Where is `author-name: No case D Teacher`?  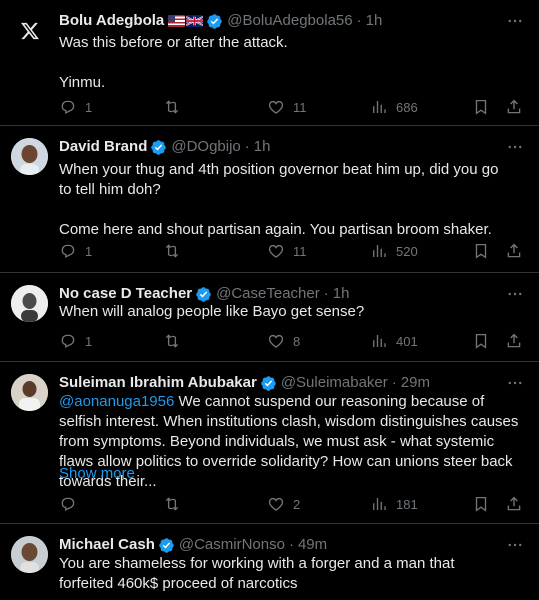 author-name: No case D Teacher is located at coordinates (125, 294).